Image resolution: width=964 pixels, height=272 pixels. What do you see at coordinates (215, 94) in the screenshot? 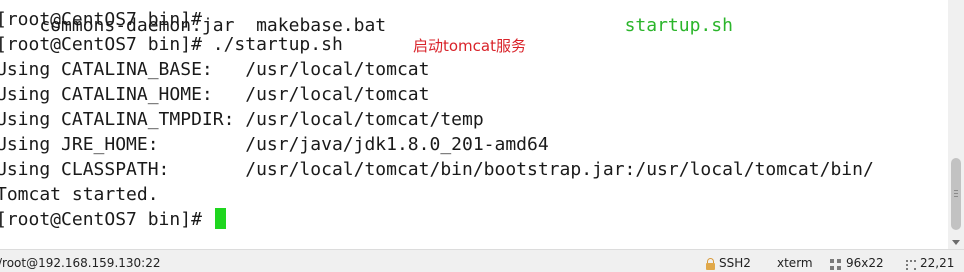
I see `terminal-line-4: Using CATALINA_HOME: /usr/local/tomcat` at bounding box center [215, 94].